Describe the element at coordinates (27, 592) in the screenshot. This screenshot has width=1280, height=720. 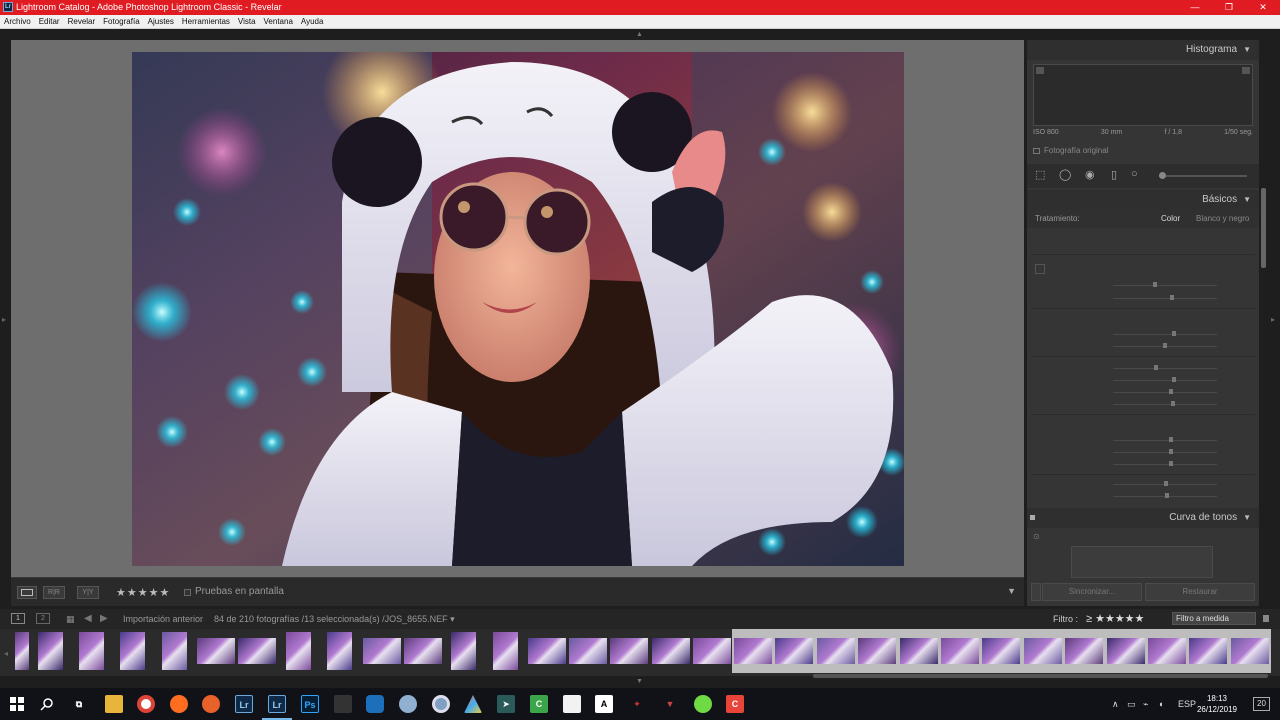
I see `loupe-view-button` at that location.